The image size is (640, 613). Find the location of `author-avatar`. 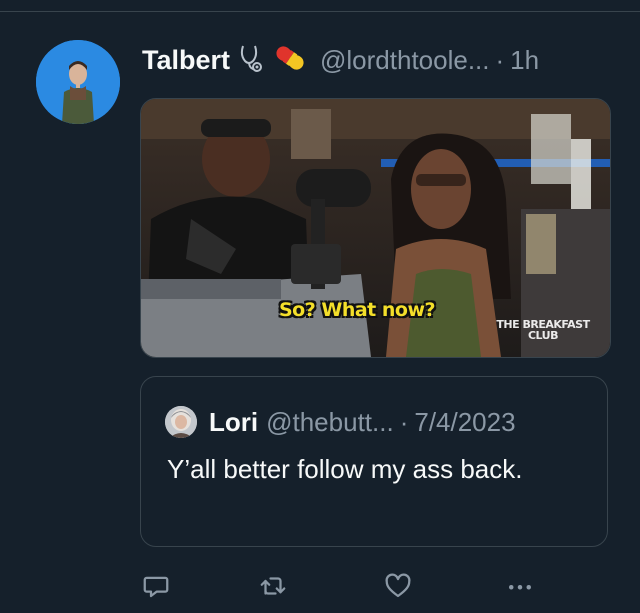

author-avatar is located at coordinates (78, 82).